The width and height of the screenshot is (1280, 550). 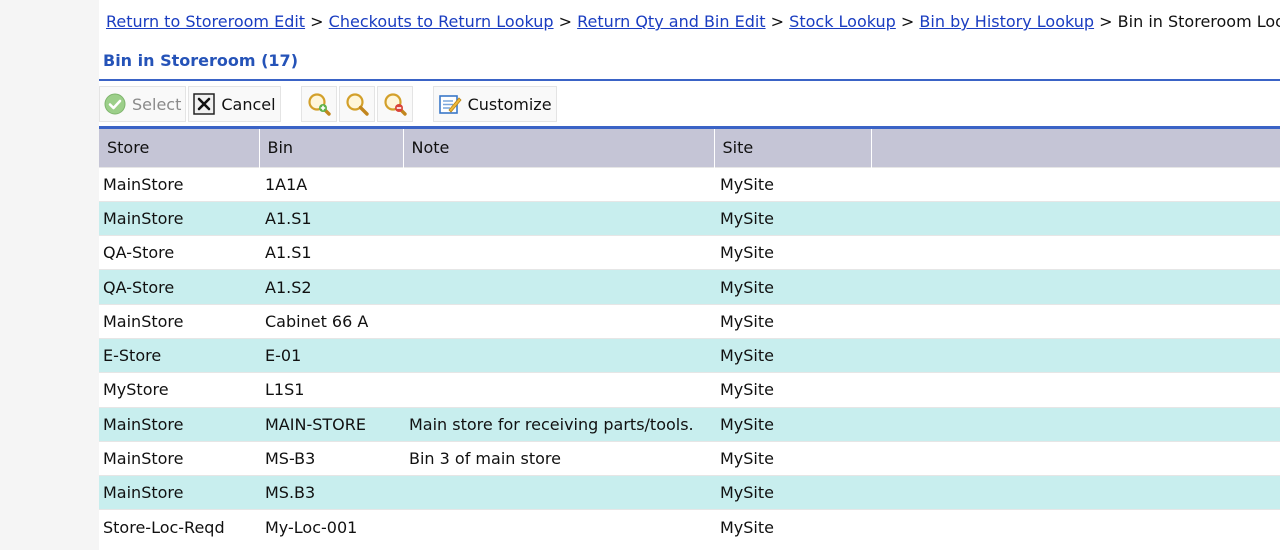 What do you see at coordinates (509, 104) in the screenshot?
I see `customize-button-label: Customize` at bounding box center [509, 104].